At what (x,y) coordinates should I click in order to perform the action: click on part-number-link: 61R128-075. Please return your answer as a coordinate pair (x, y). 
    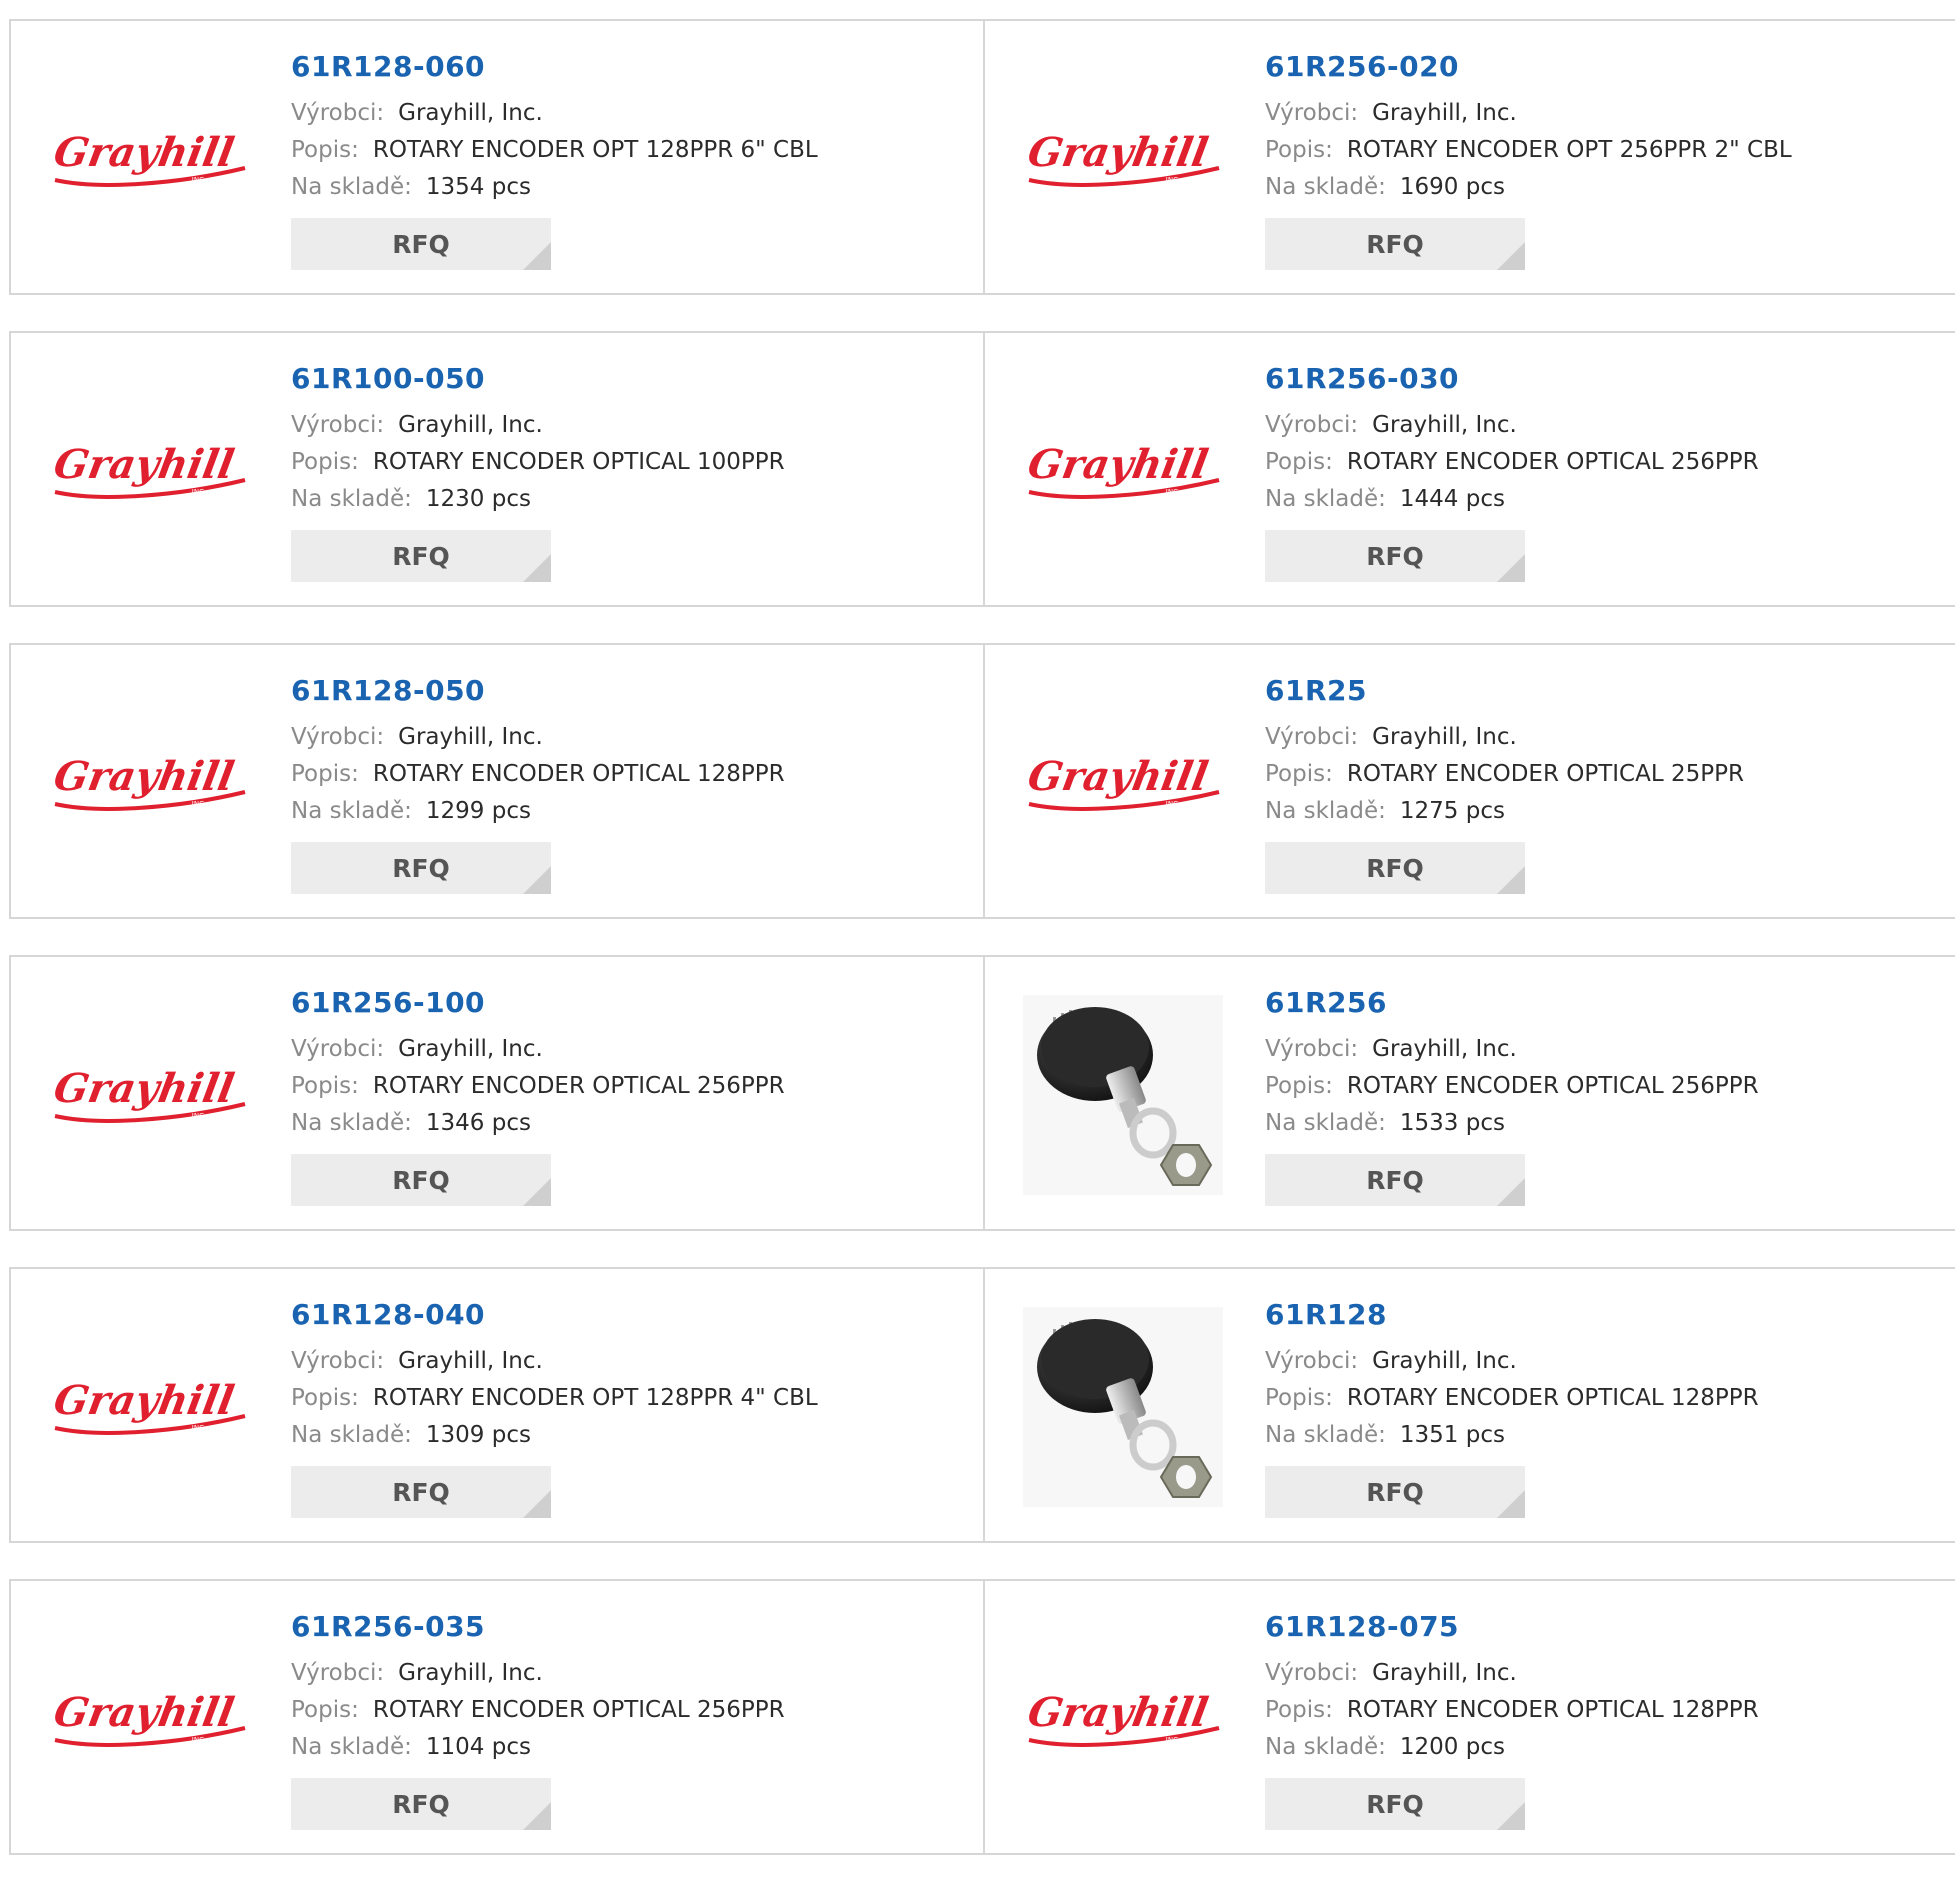
    Looking at the image, I should click on (1512, 1627).